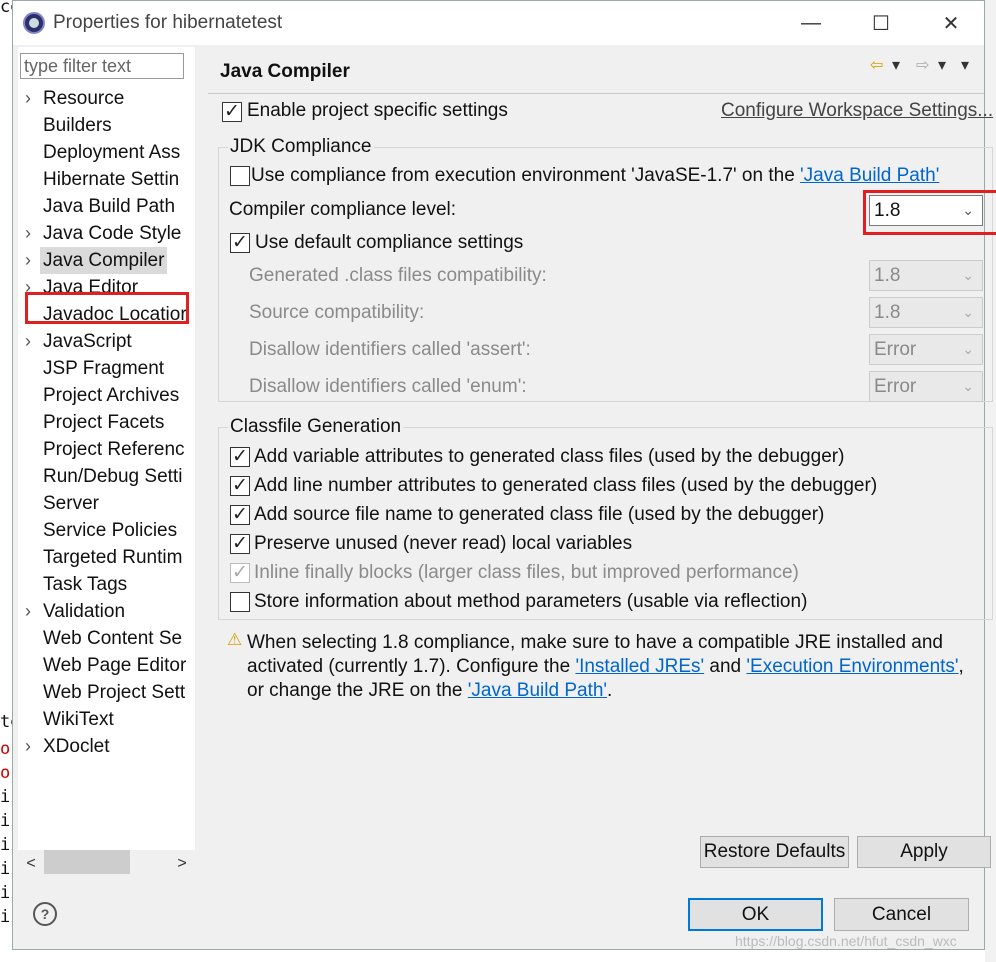 The width and height of the screenshot is (996, 962). Describe the element at coordinates (316, 427) in the screenshot. I see `classfile-generation-title: Classfile Generation` at that location.